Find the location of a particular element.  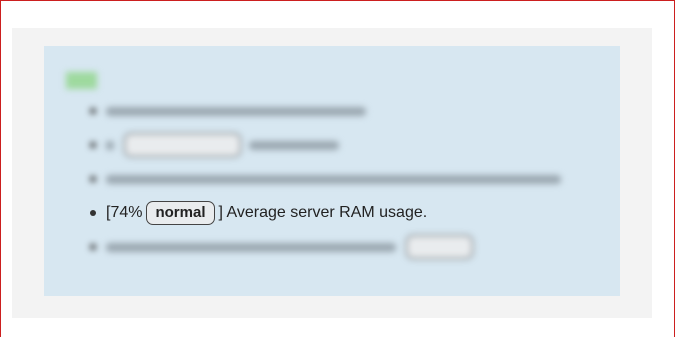

poller-statistics-heading is located at coordinates (142, 80).